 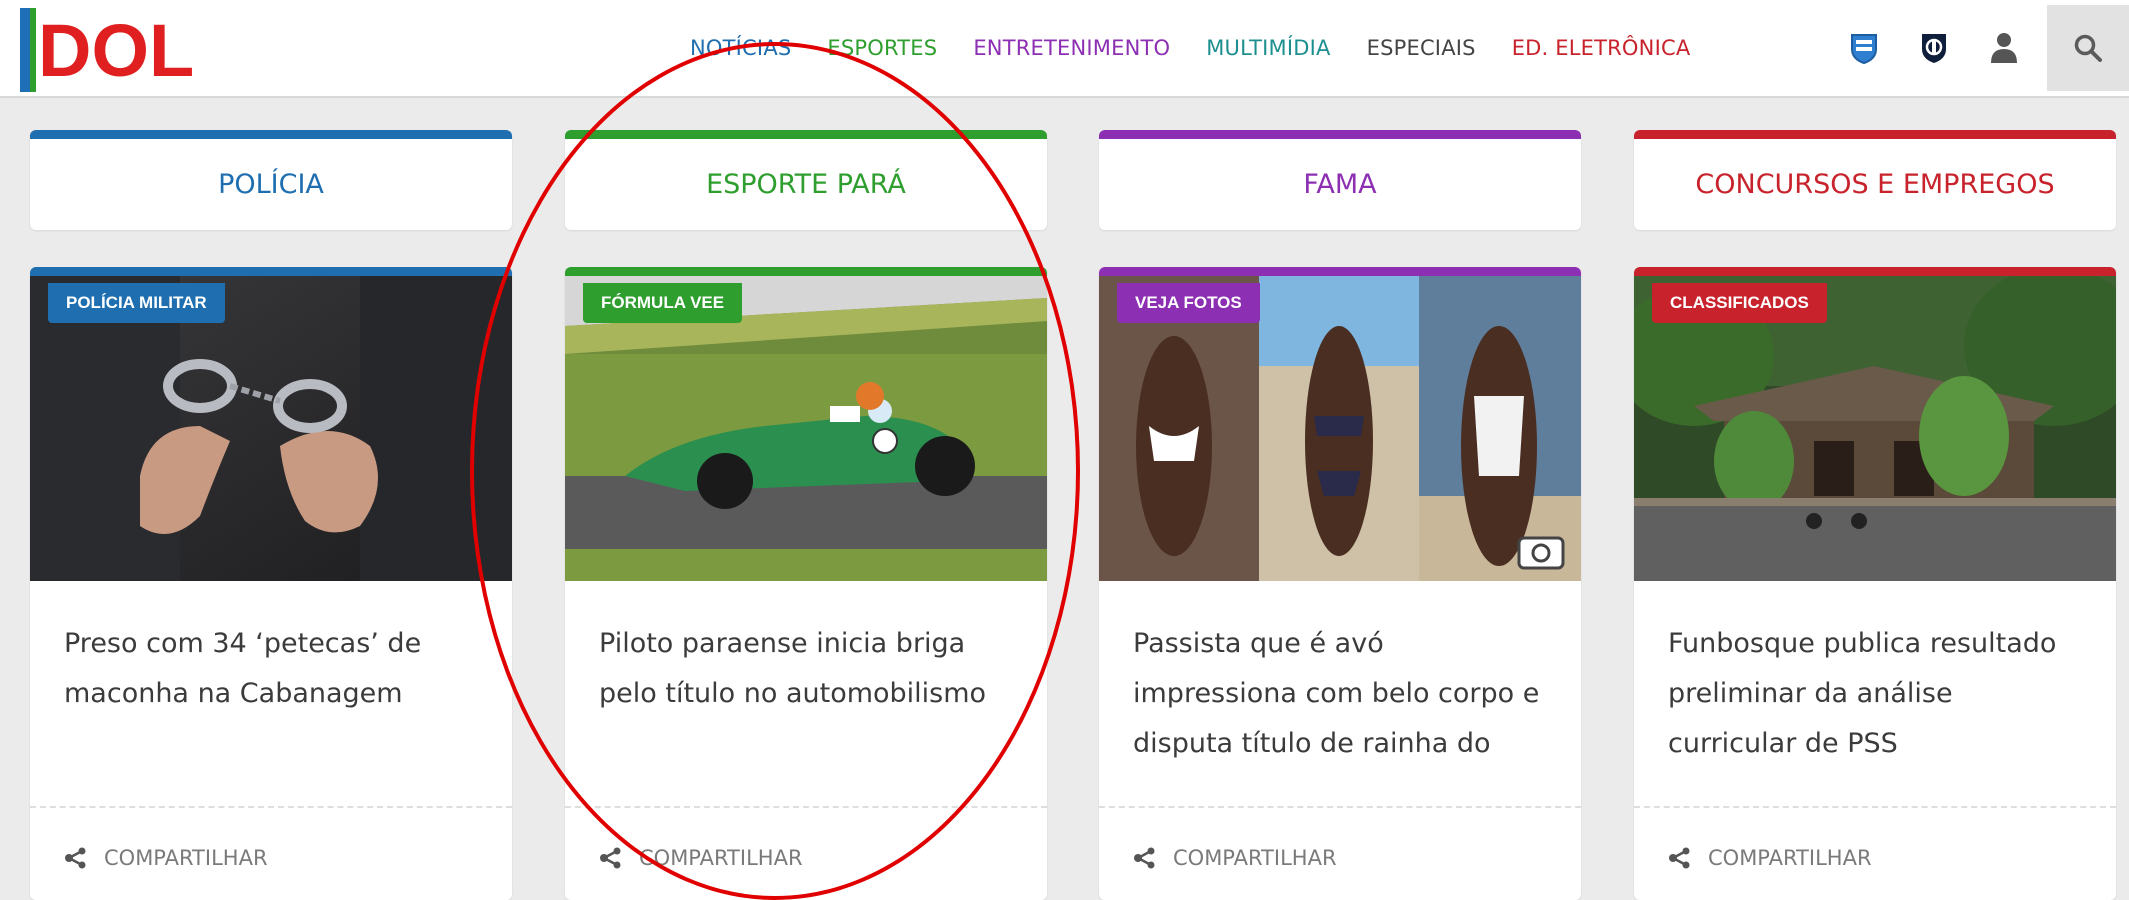 I want to click on category-badge: POLÍCIA MILITAR, so click(x=136, y=303).